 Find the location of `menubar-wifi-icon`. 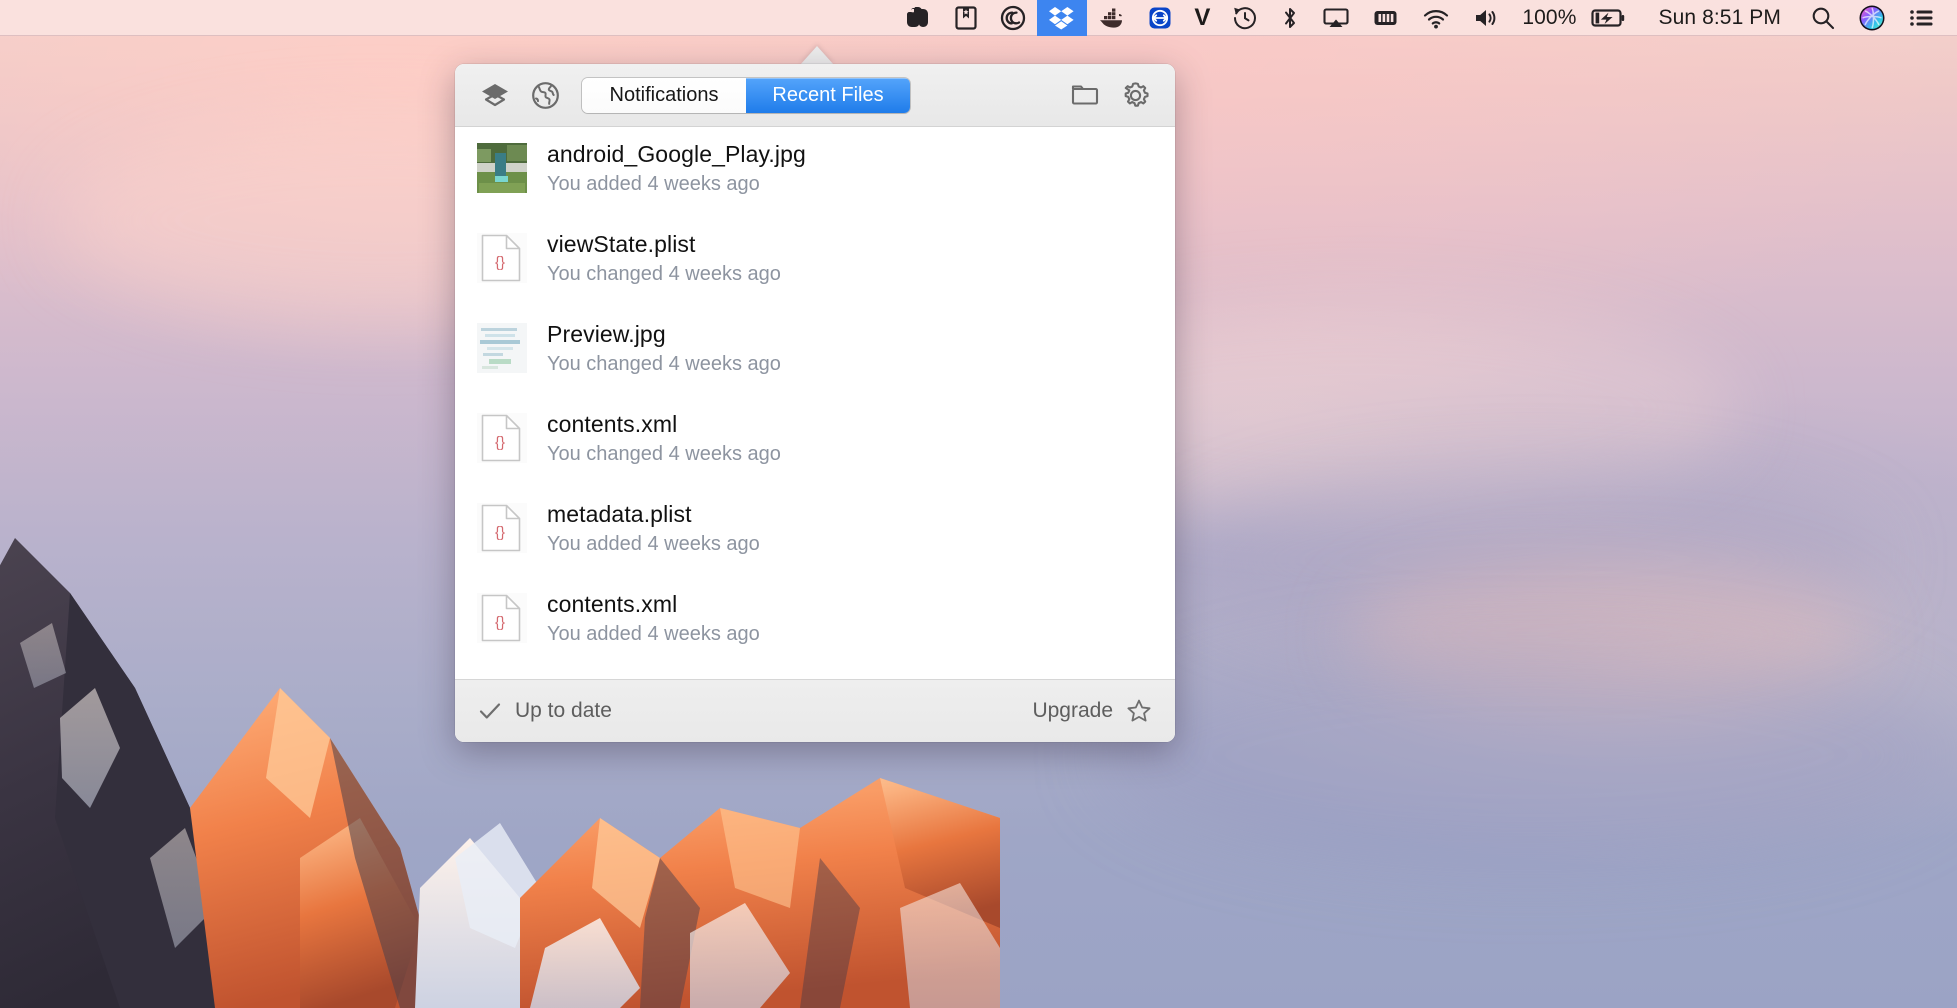

menubar-wifi-icon is located at coordinates (1436, 18).